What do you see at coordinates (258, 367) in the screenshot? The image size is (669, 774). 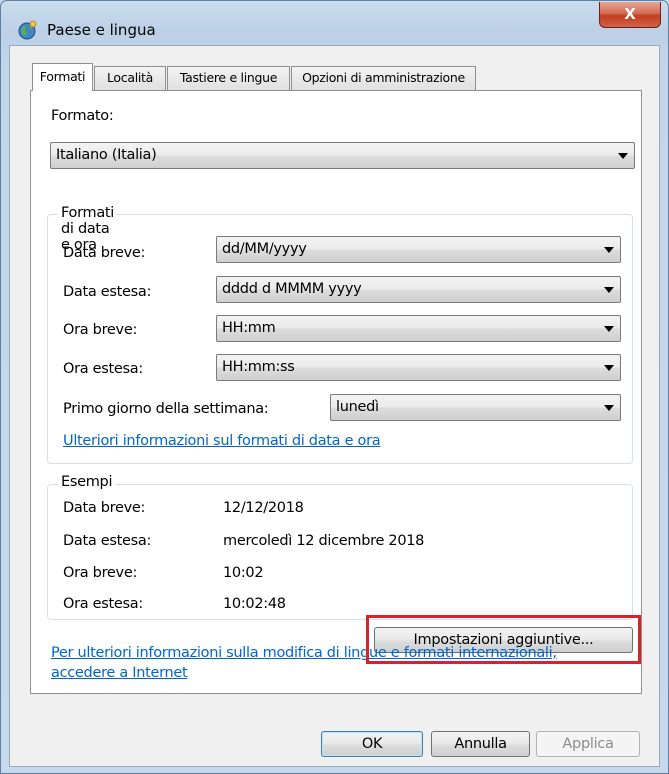 I see `long-time-value: HH:mm:ss` at bounding box center [258, 367].